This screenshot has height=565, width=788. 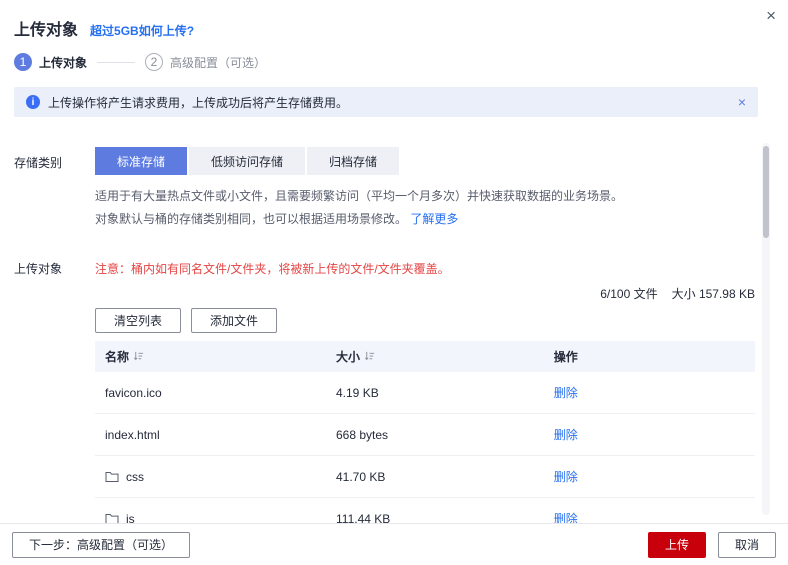 I want to click on overwrite-warning: 注意：桶内如有同名文件/文件夹，将被新上传的文件/文件夹覆盖。, so click(x=272, y=269).